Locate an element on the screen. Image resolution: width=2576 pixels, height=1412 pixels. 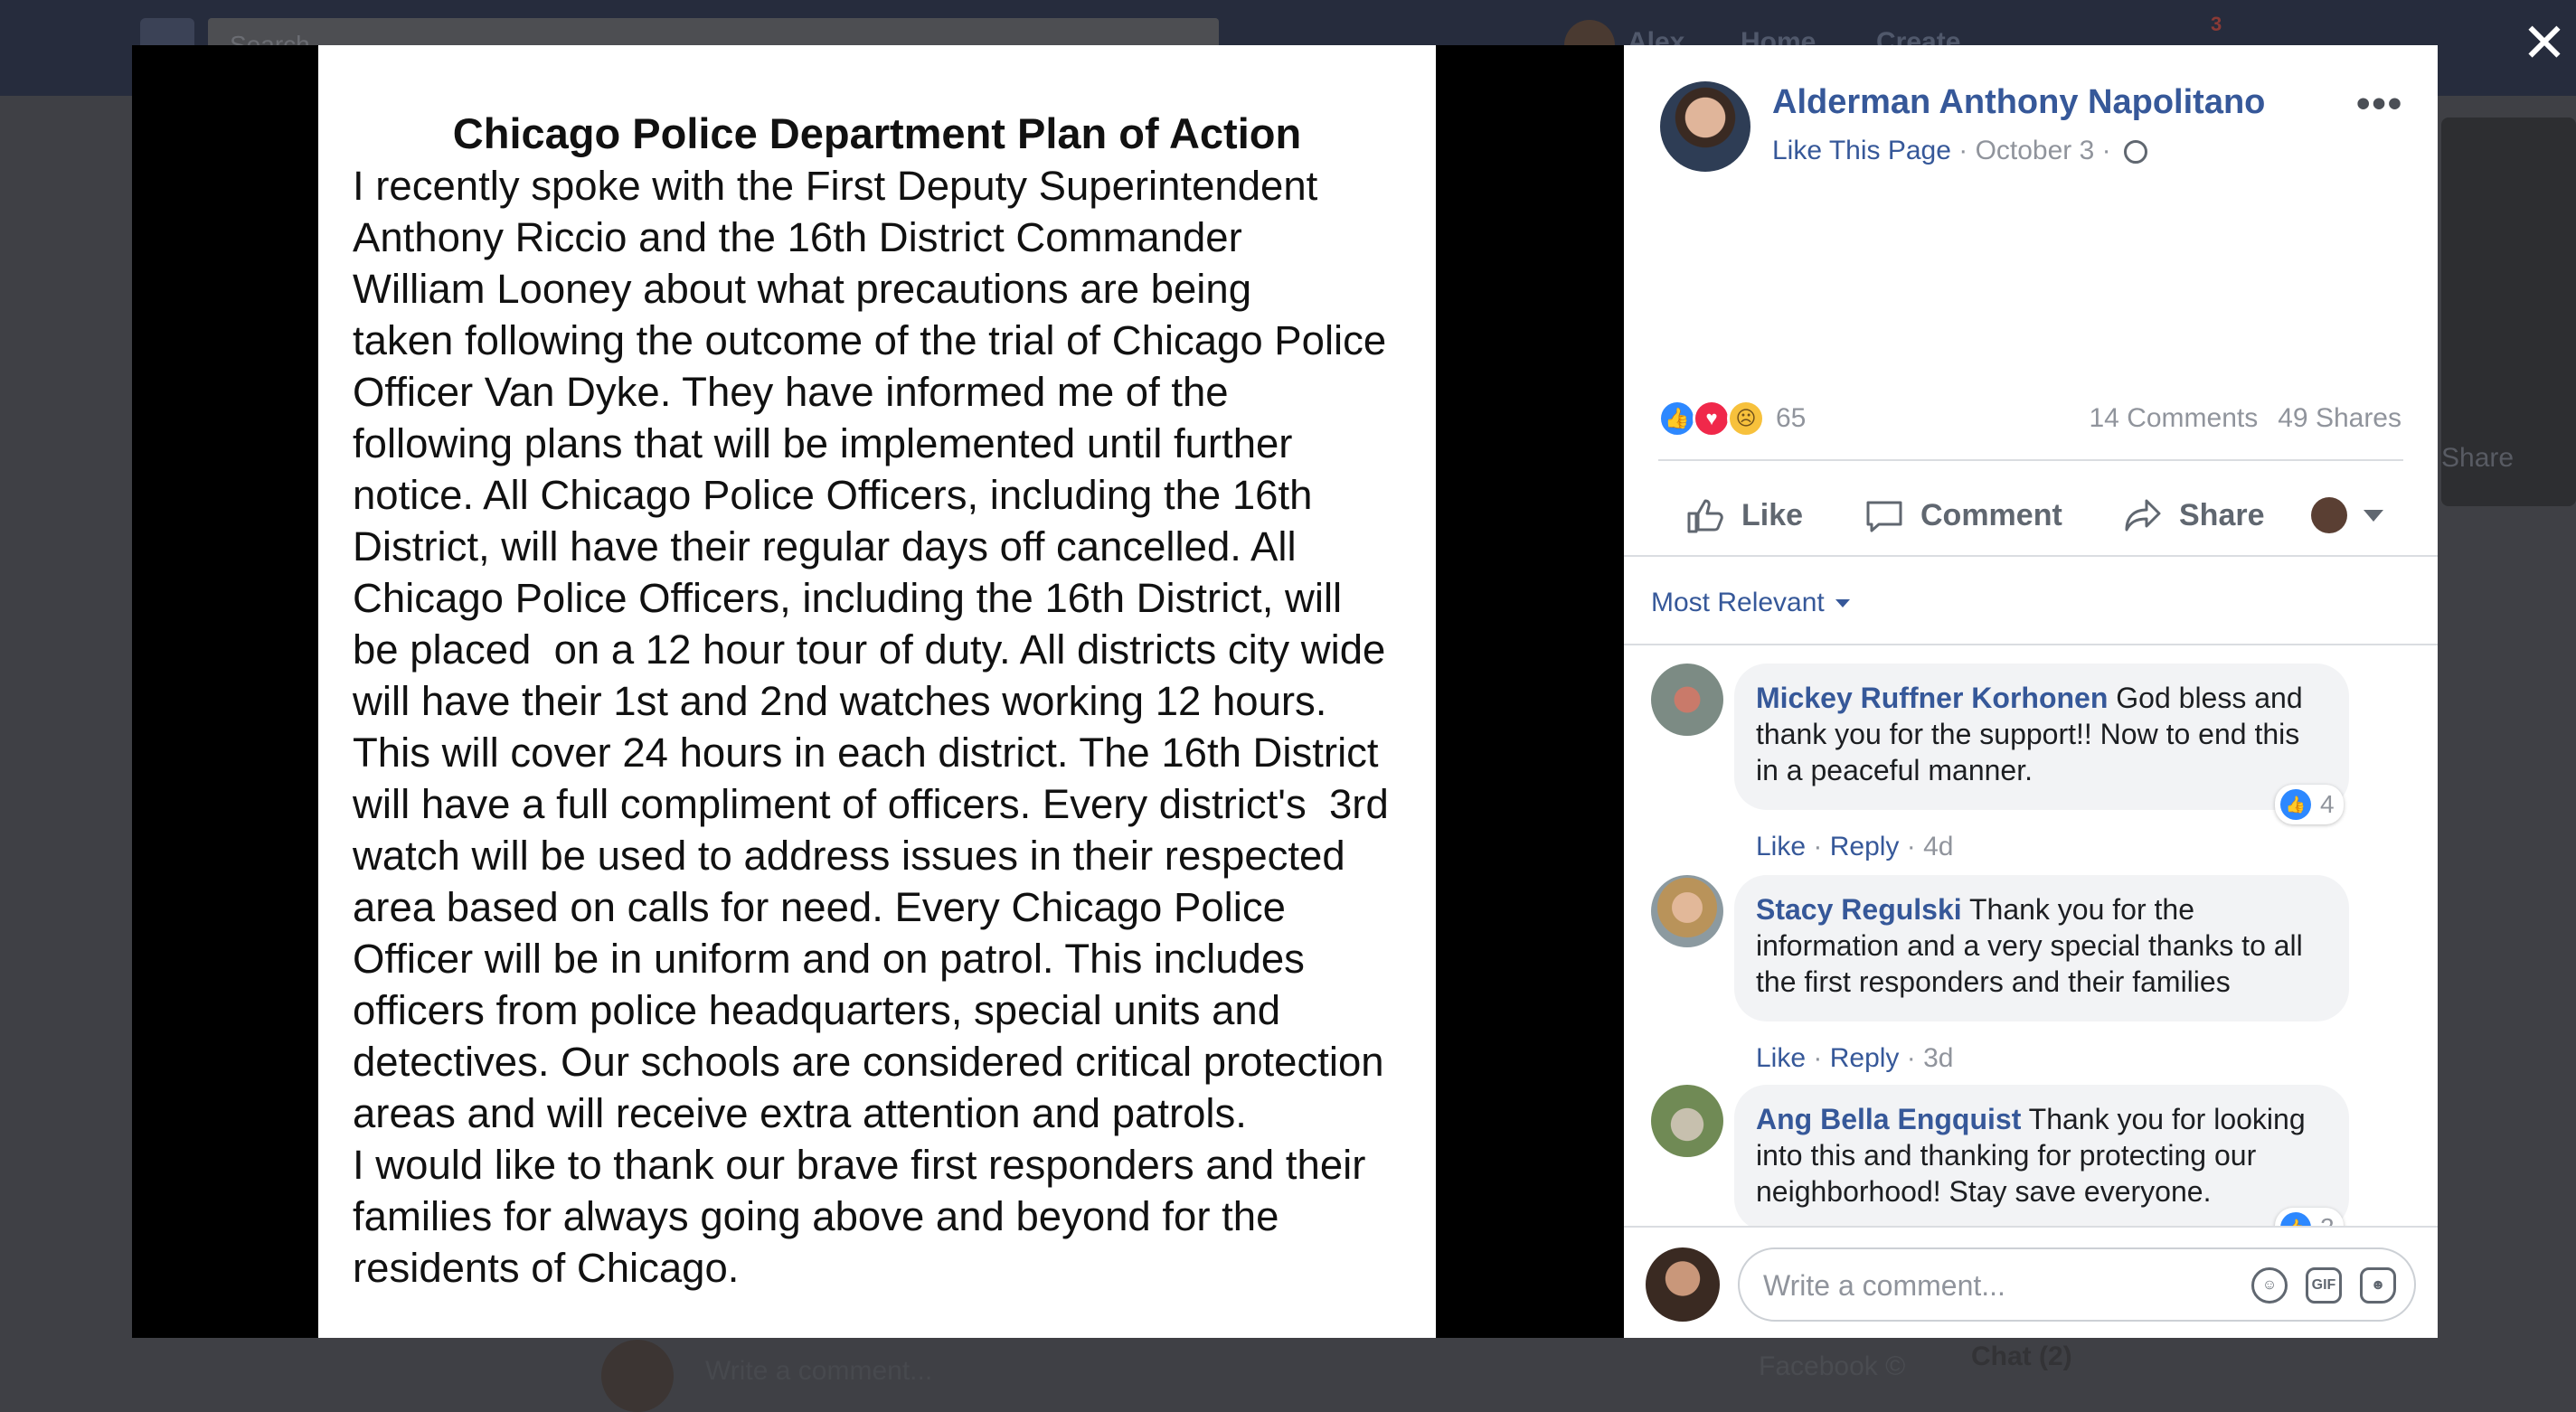
like-page-link: Like This Page is located at coordinates (1861, 150).